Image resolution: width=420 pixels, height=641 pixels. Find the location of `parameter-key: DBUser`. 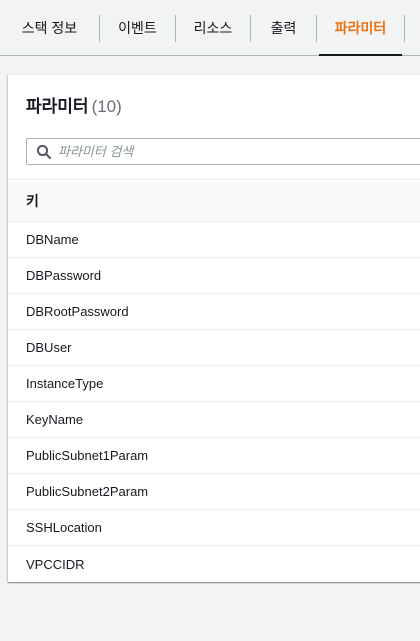

parameter-key: DBUser is located at coordinates (49, 347).